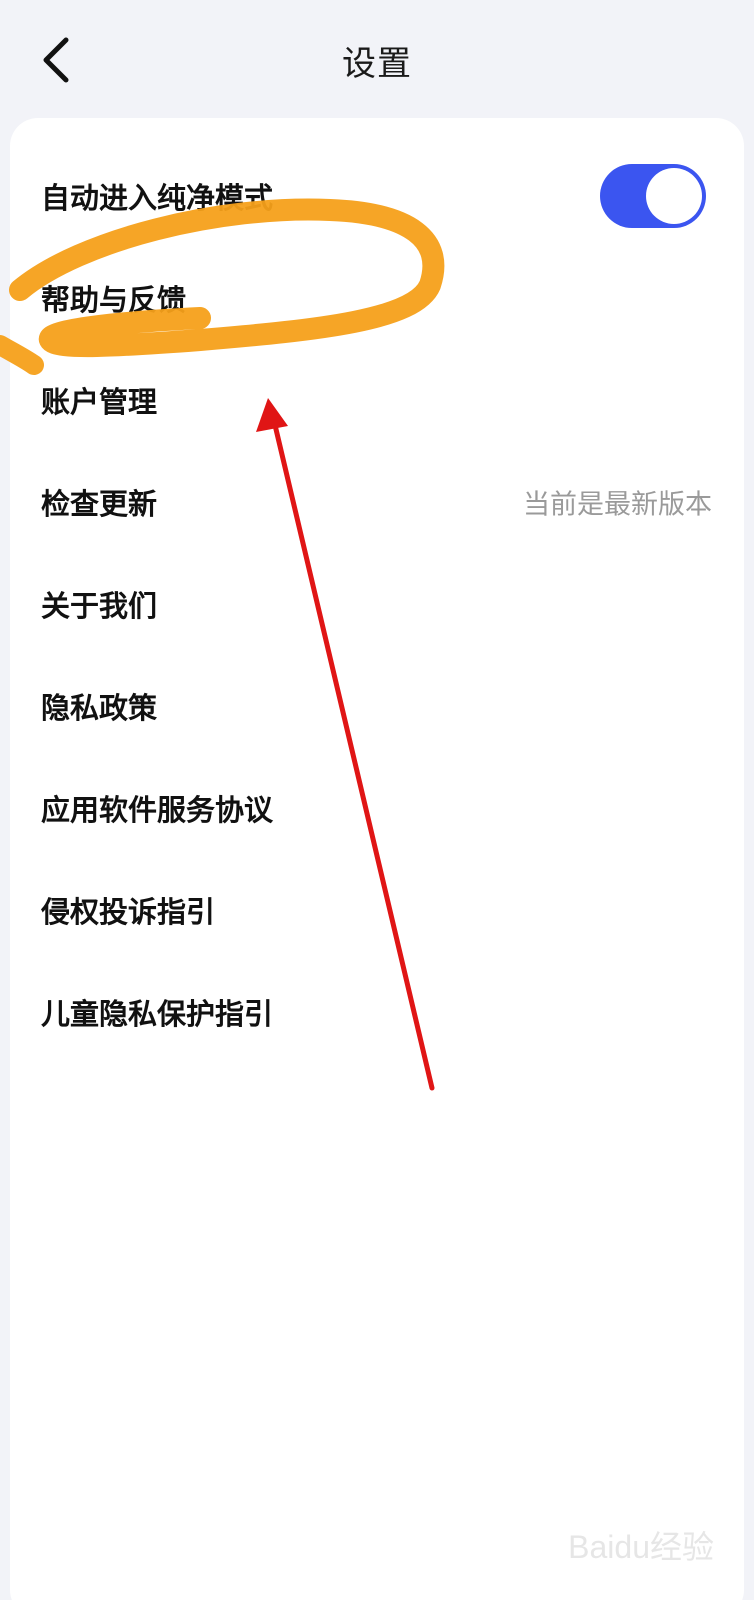  I want to click on settings-row-help-feedback: 帮助与反馈, so click(377, 298).